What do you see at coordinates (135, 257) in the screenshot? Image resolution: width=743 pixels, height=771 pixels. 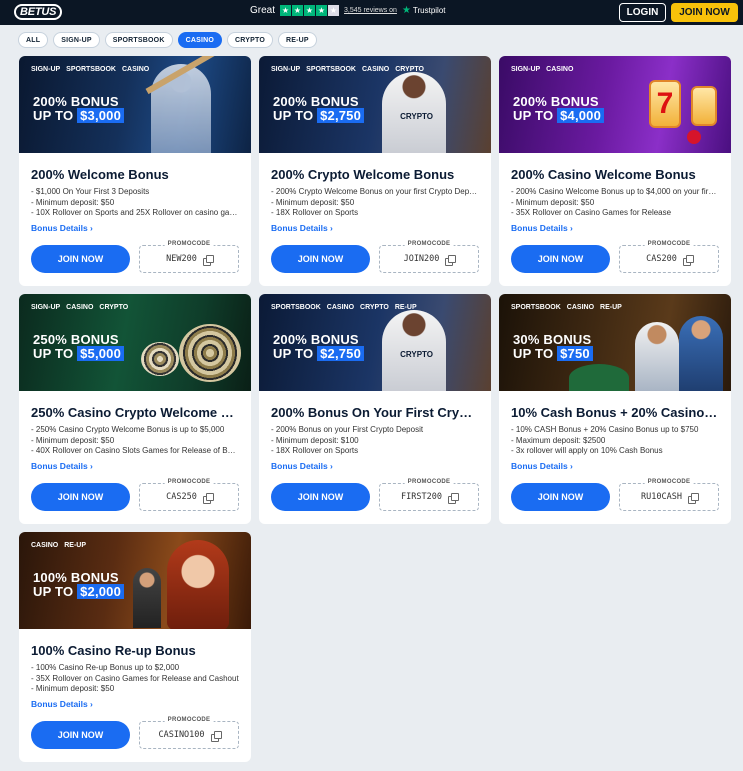 I see `promo-actions: JOIN NOW PROMOCODE NEW200` at bounding box center [135, 257].